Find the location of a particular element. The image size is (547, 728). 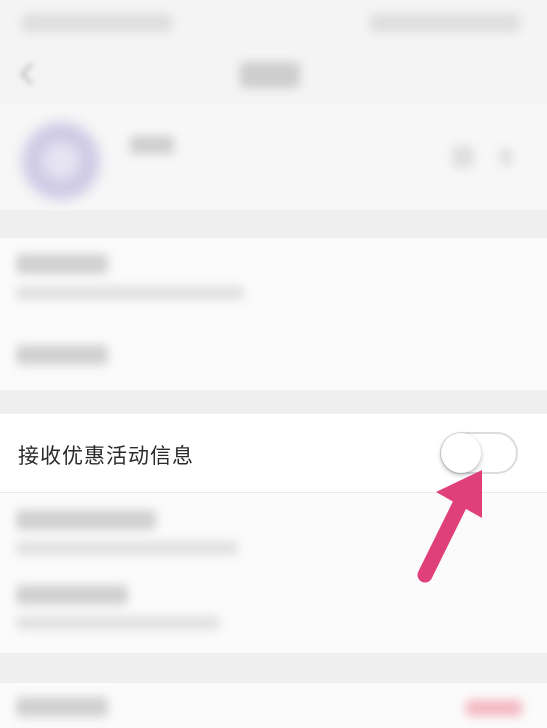

back-arrow-icon is located at coordinates (27, 74).